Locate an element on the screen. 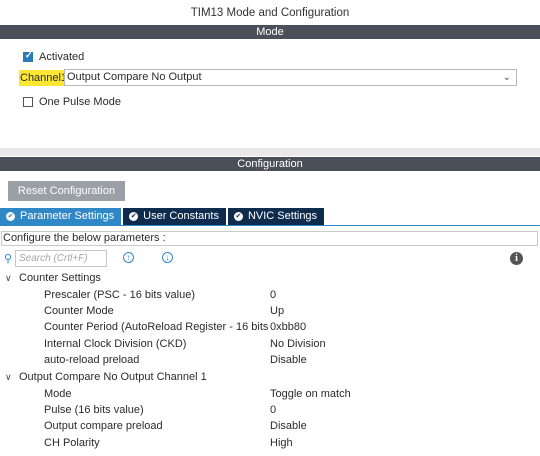 The width and height of the screenshot is (540, 456). param-value: No Division is located at coordinates (298, 344).